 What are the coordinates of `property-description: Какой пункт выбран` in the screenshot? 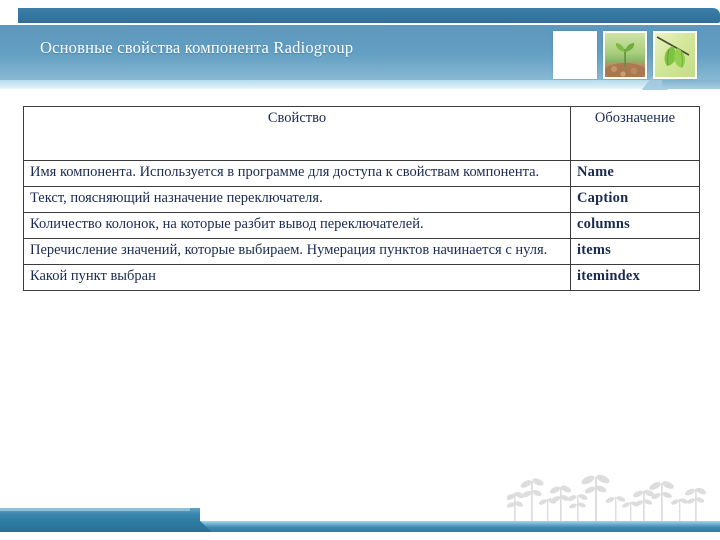 It's located at (297, 277).